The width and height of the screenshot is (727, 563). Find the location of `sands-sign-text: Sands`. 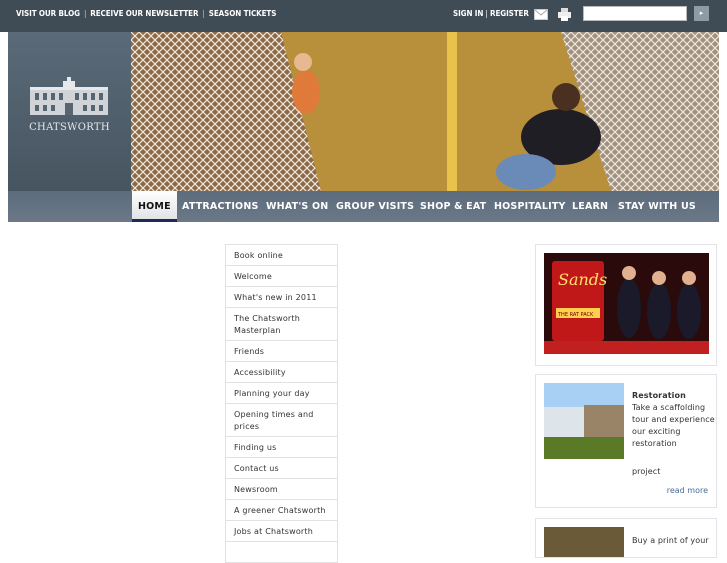

sands-sign-text: Sands is located at coordinates (582, 279).